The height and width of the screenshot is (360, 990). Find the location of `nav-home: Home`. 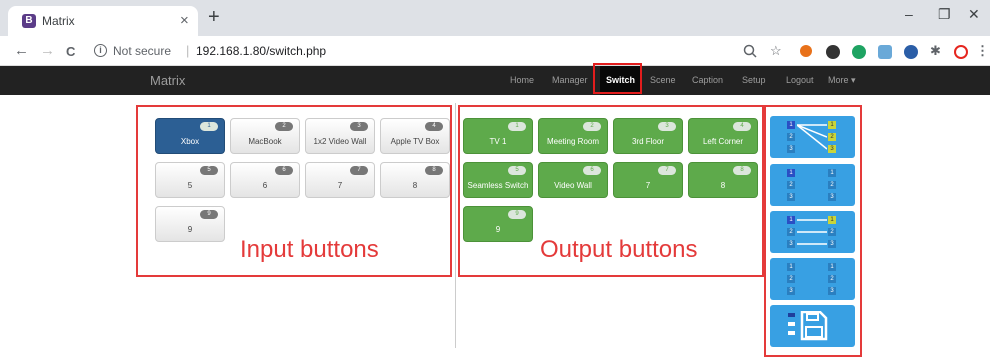

nav-home: Home is located at coordinates (522, 80).